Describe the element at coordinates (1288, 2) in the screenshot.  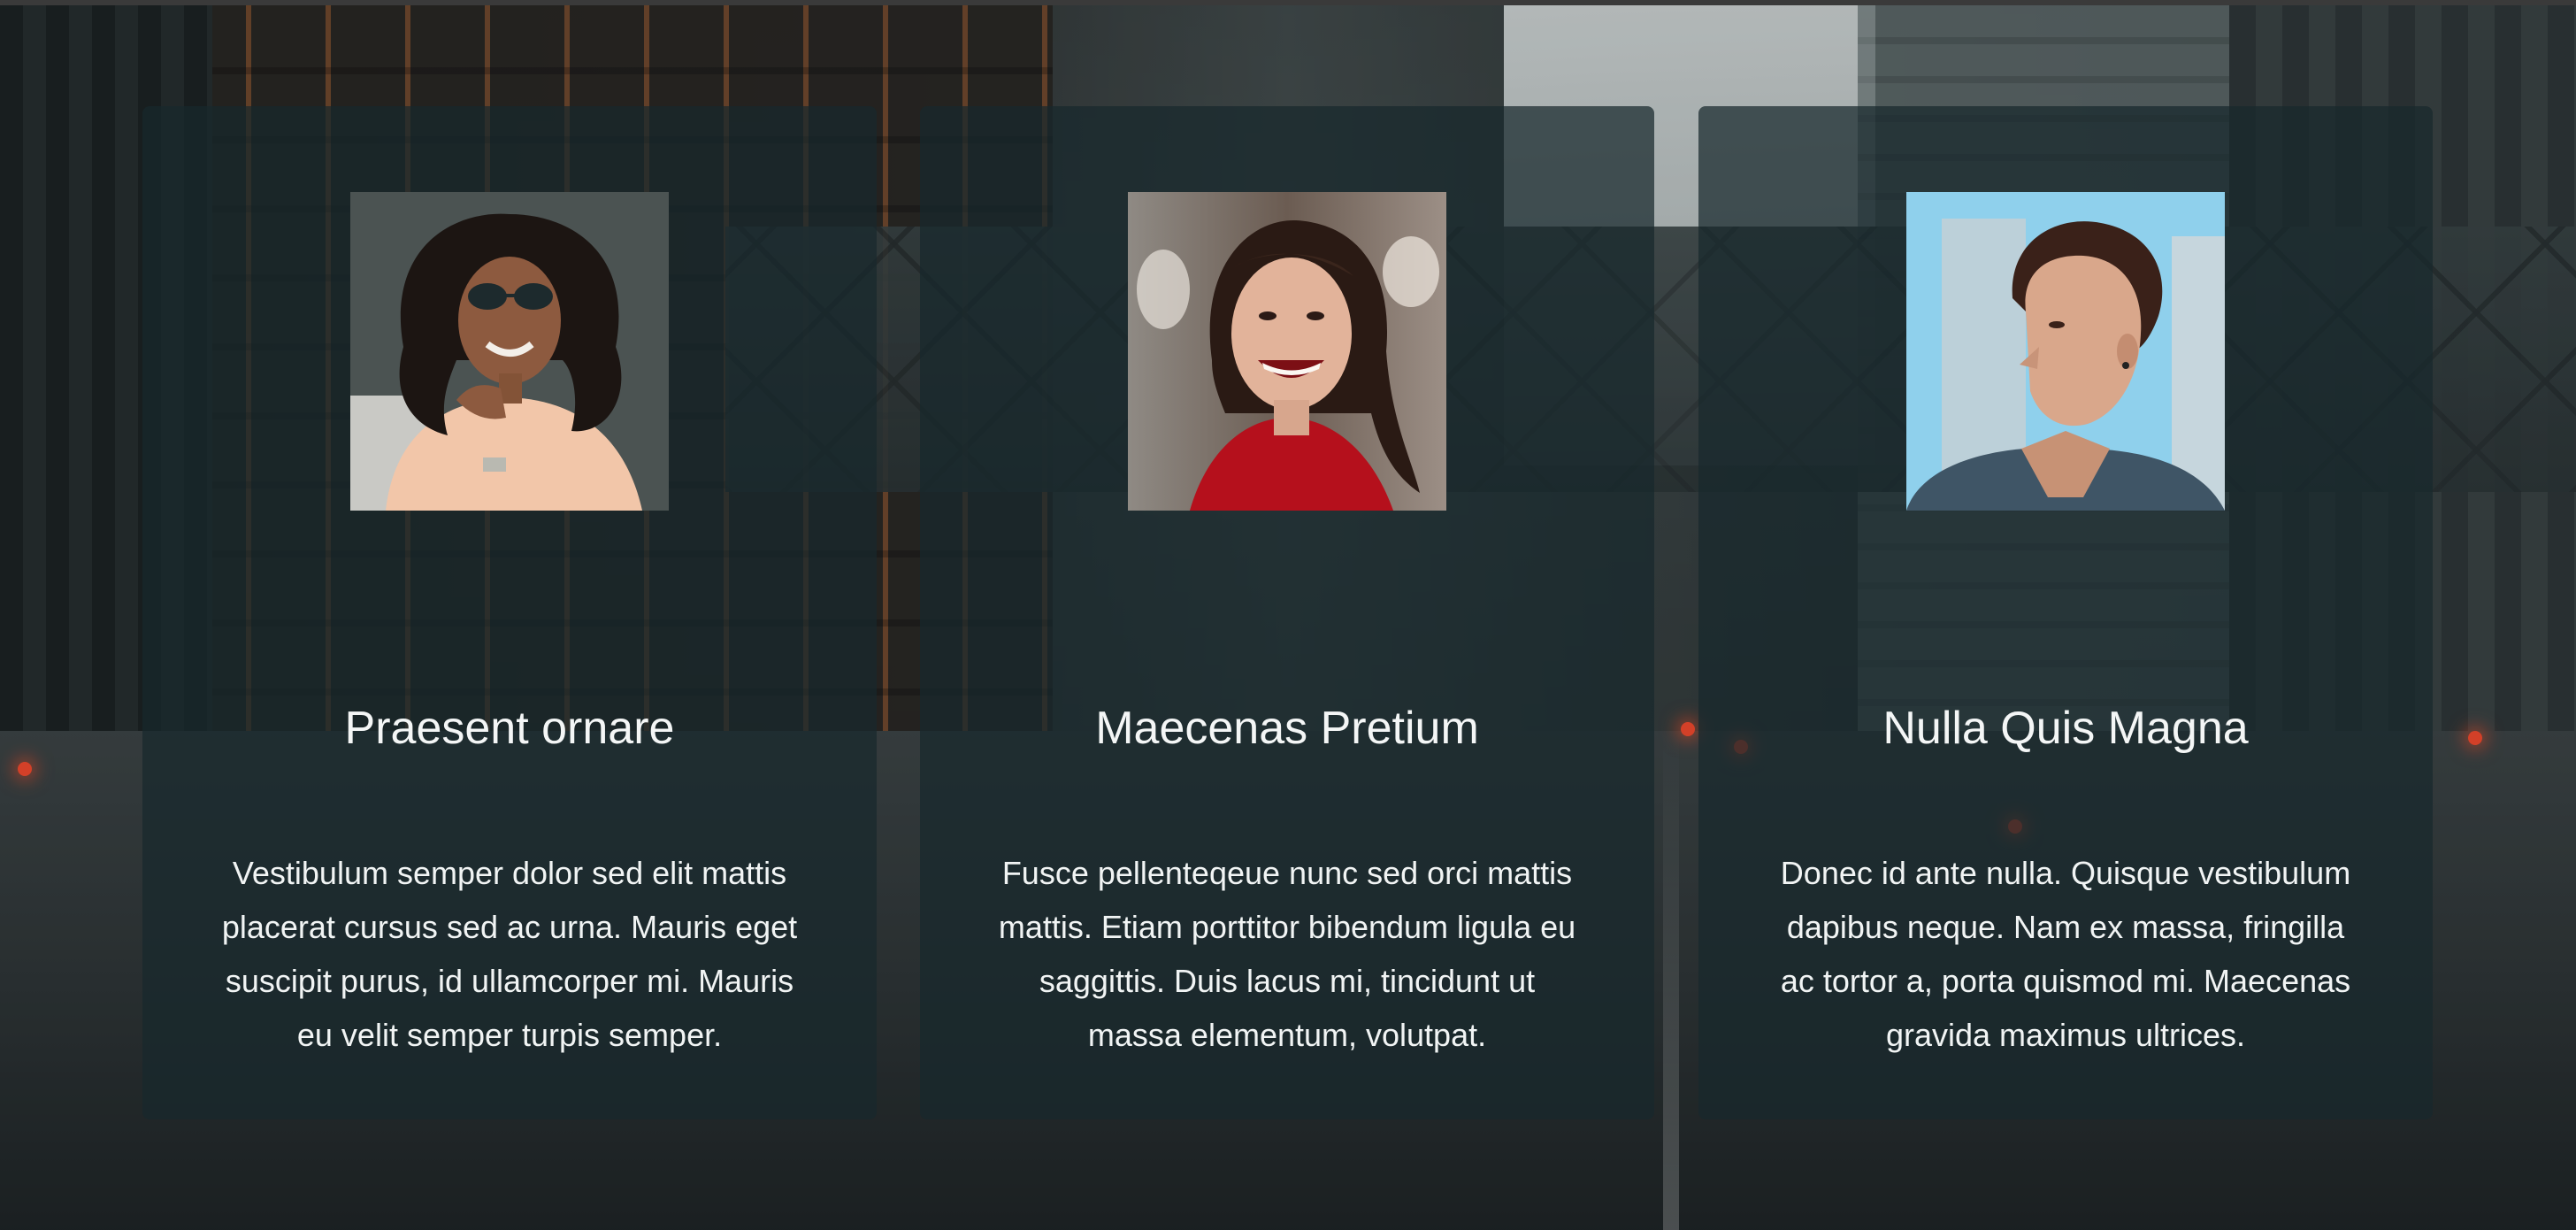
I see `browser-top-edge` at that location.